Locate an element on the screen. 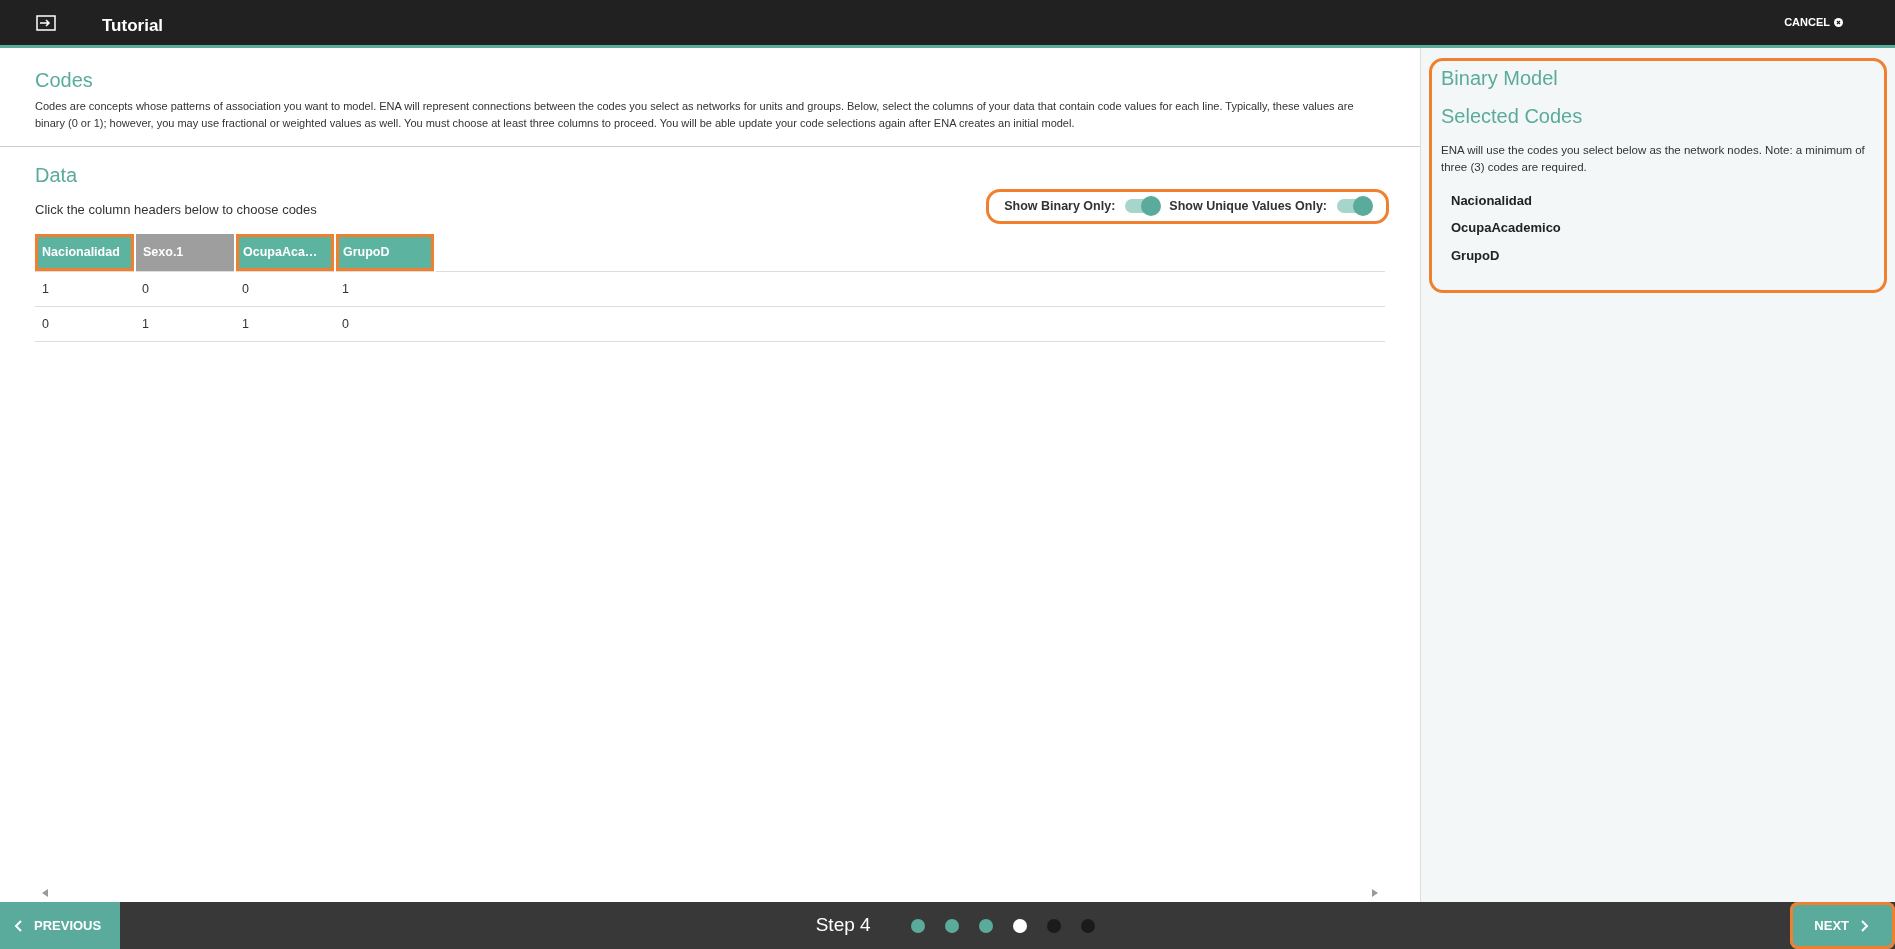  column-header: GrupoD is located at coordinates (385, 252).